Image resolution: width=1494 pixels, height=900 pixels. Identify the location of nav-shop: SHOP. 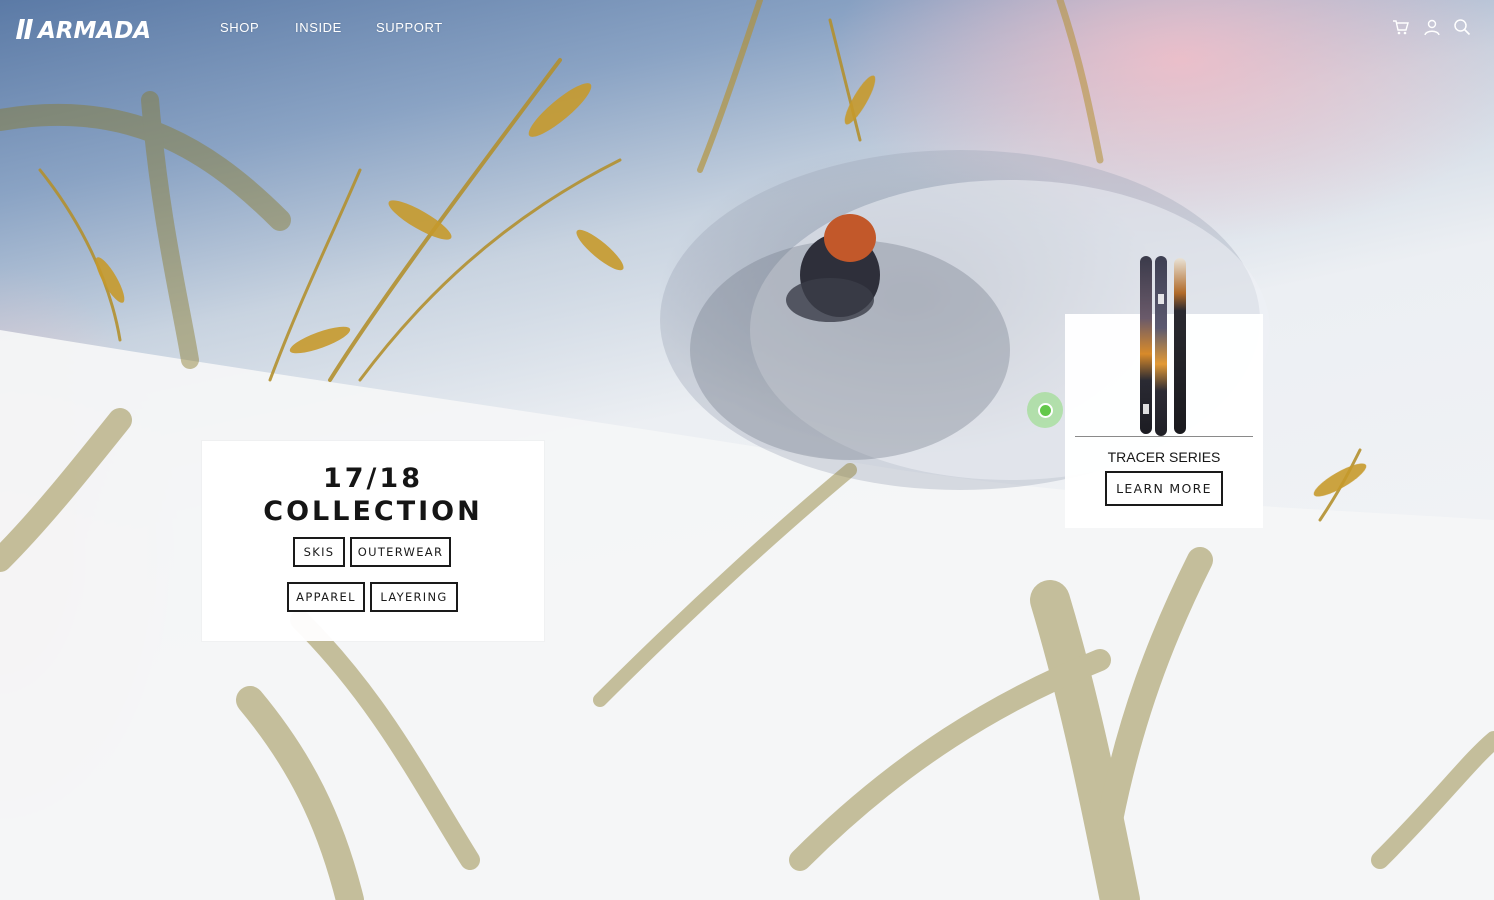
(239, 27).